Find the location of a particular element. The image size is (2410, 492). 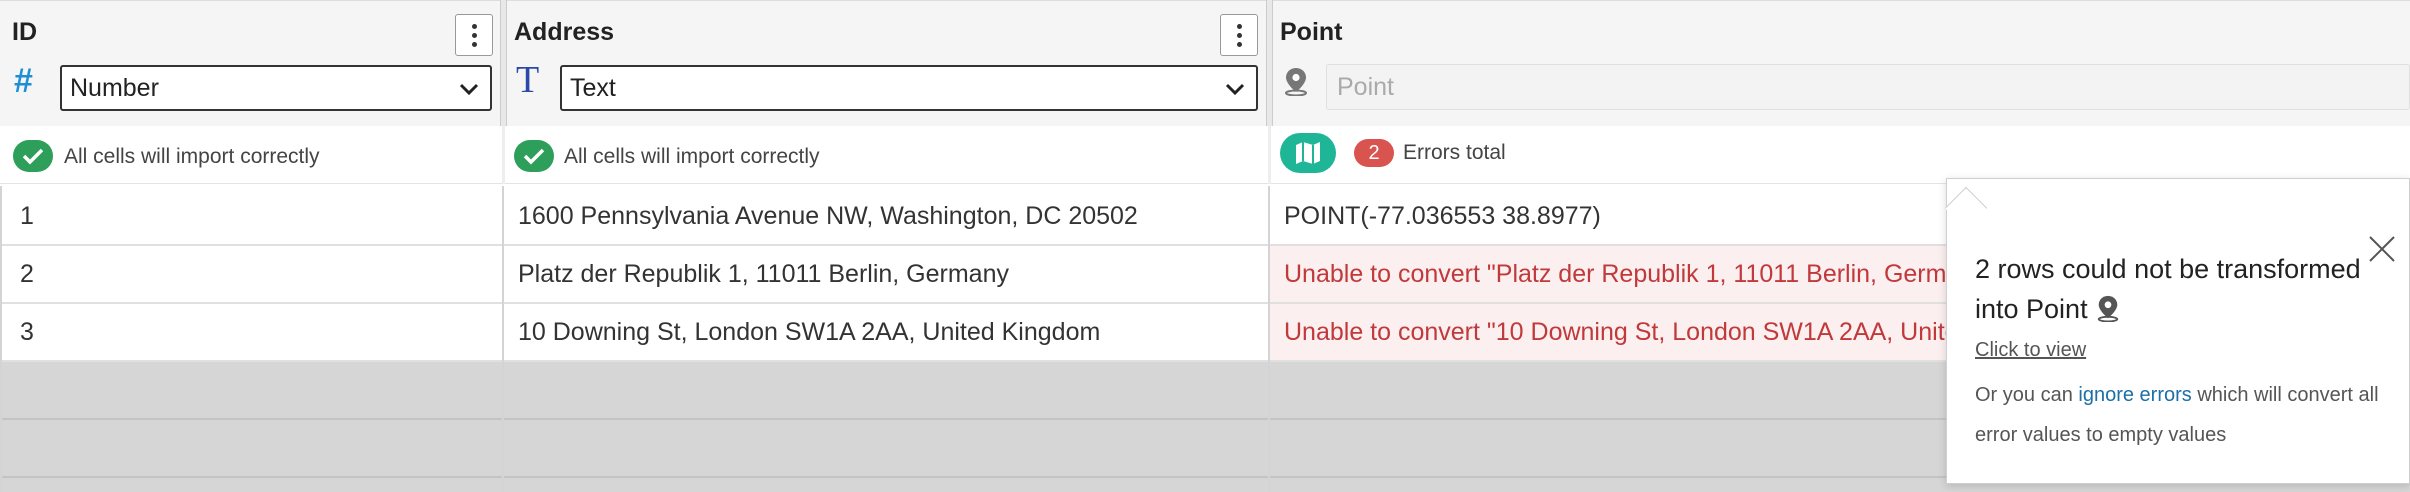

cell-id: 2 is located at coordinates (27, 274).